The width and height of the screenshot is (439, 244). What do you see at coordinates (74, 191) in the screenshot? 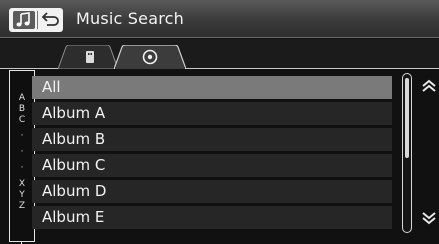
I see `list-item-label: Album D` at bounding box center [74, 191].